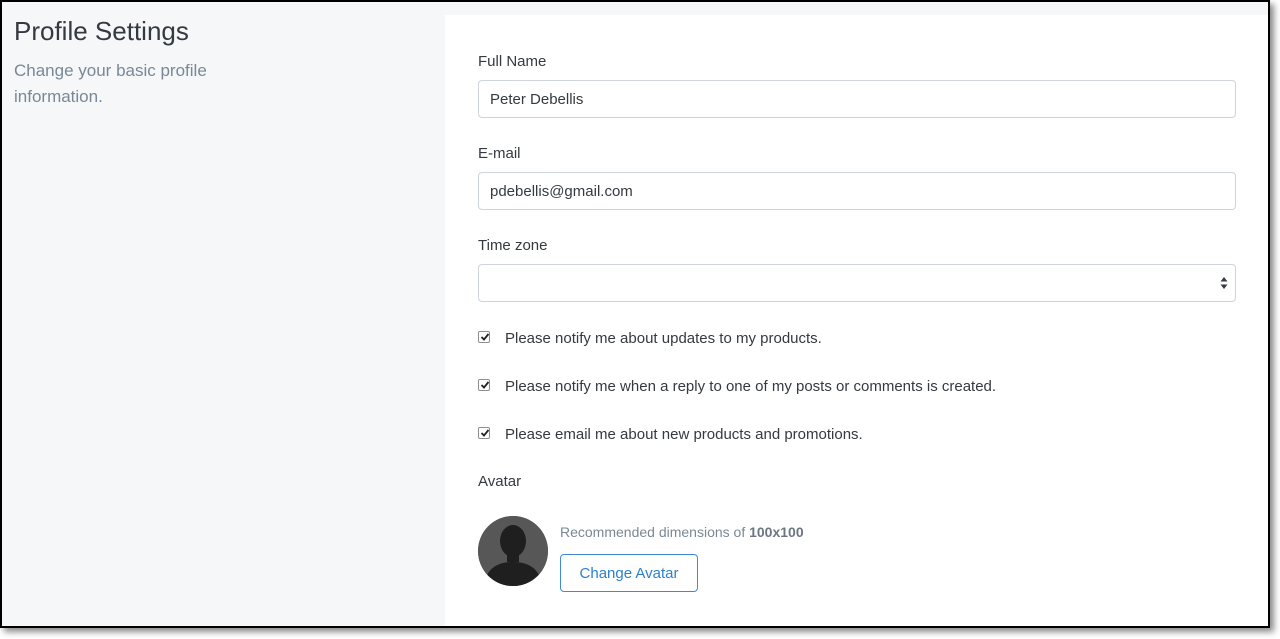 The width and height of the screenshot is (1280, 639). I want to click on timezone-select, so click(857, 283).